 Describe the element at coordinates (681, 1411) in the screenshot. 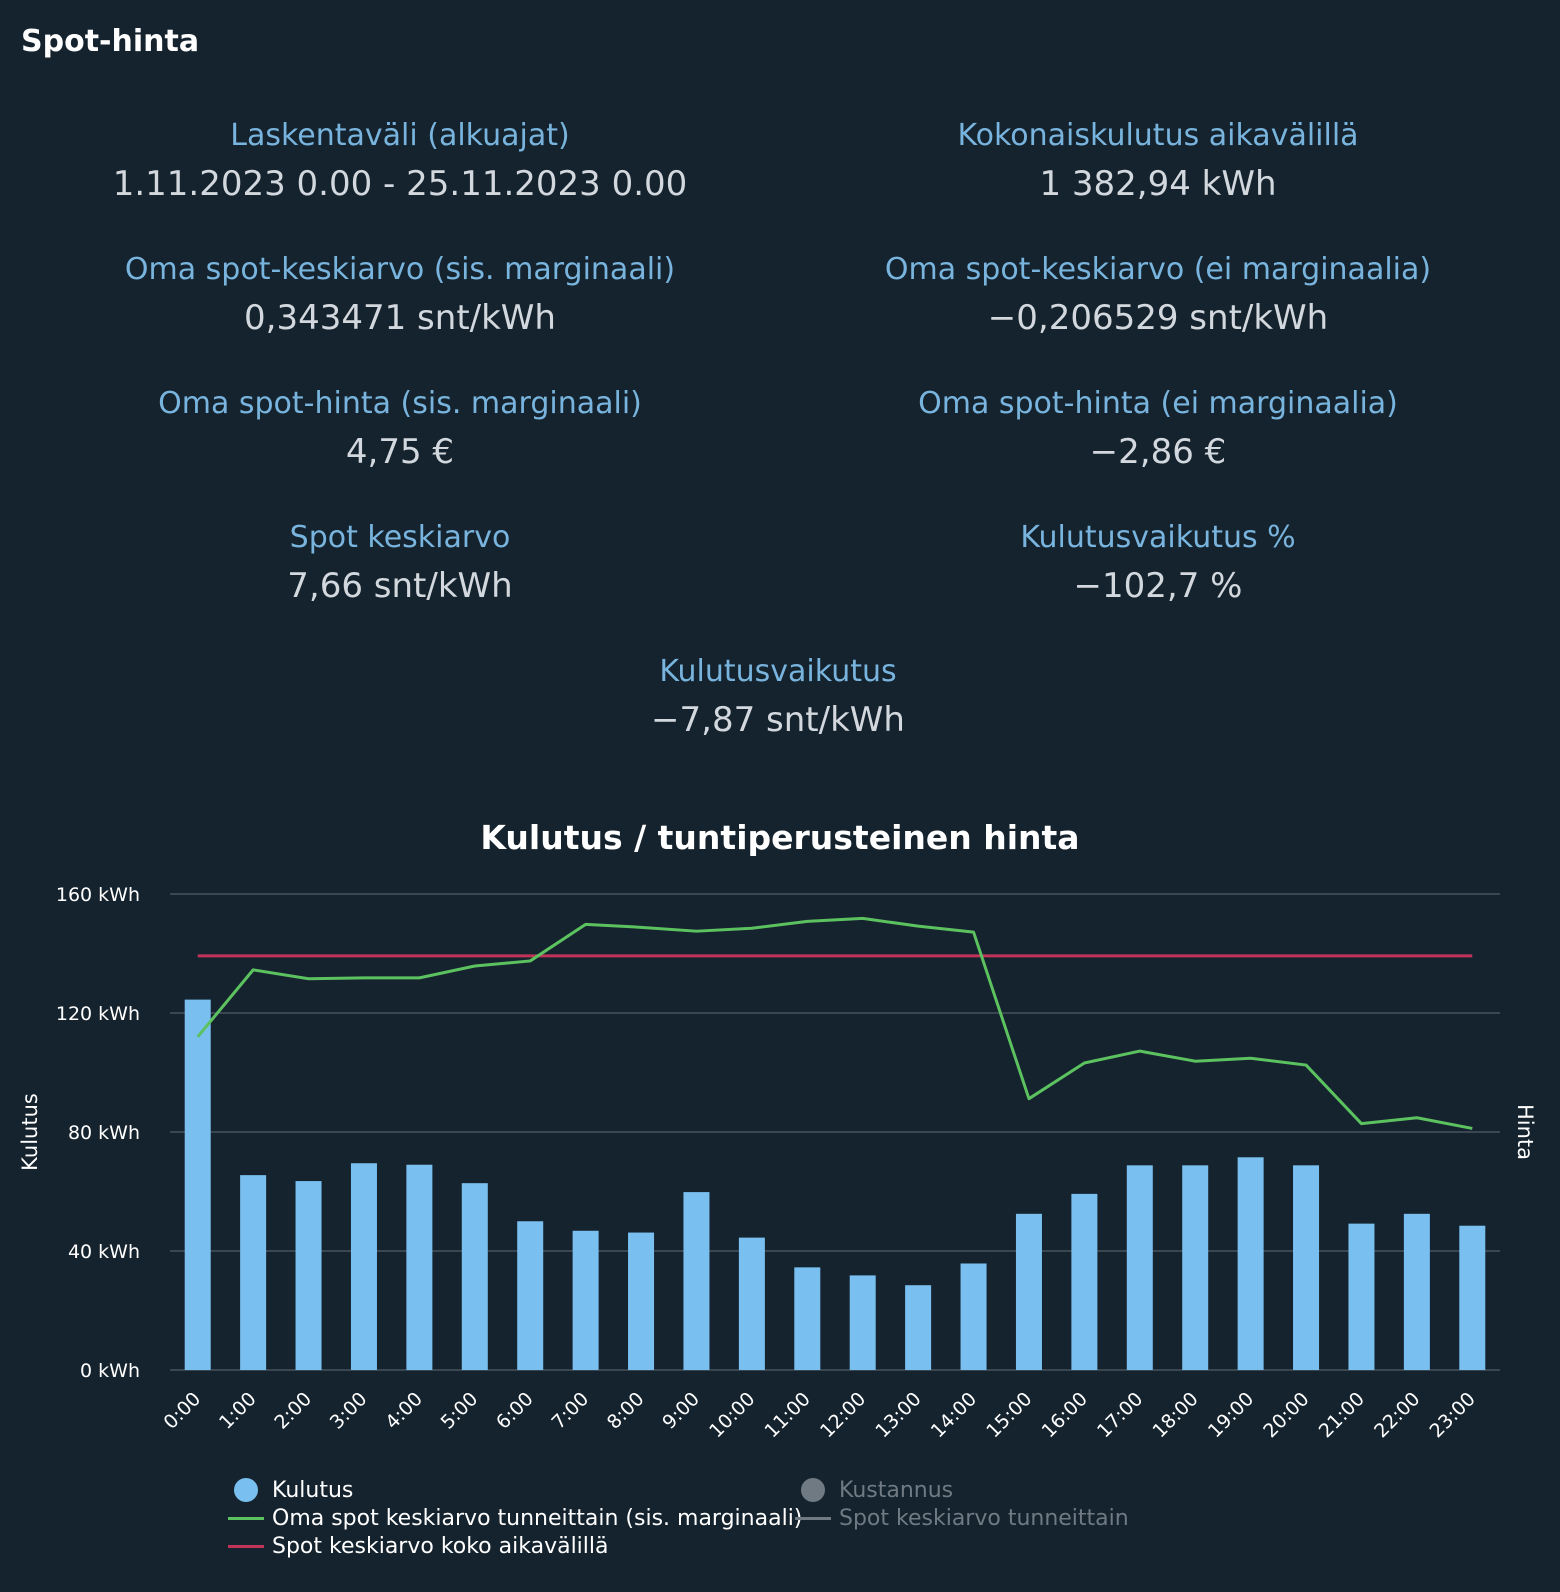

I see `x-tick-label: 9:00` at that location.